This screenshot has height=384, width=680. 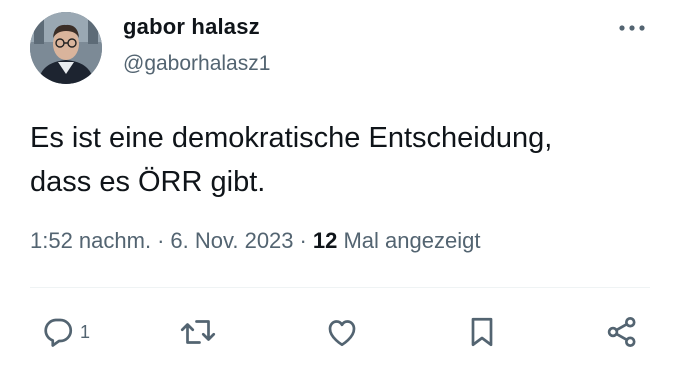 I want to click on like-icon, so click(x=342, y=332).